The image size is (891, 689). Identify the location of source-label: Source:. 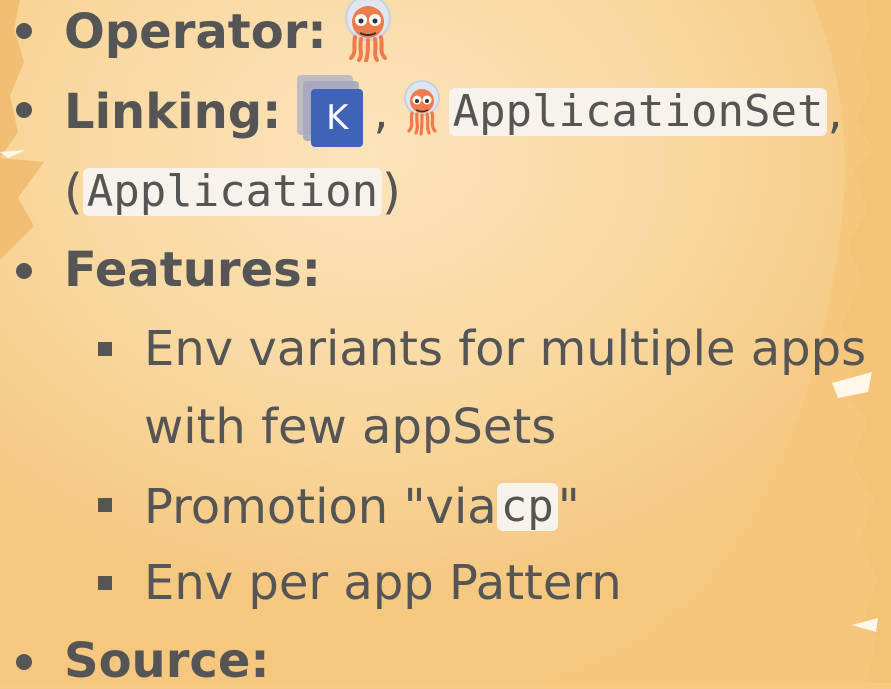
(167, 661).